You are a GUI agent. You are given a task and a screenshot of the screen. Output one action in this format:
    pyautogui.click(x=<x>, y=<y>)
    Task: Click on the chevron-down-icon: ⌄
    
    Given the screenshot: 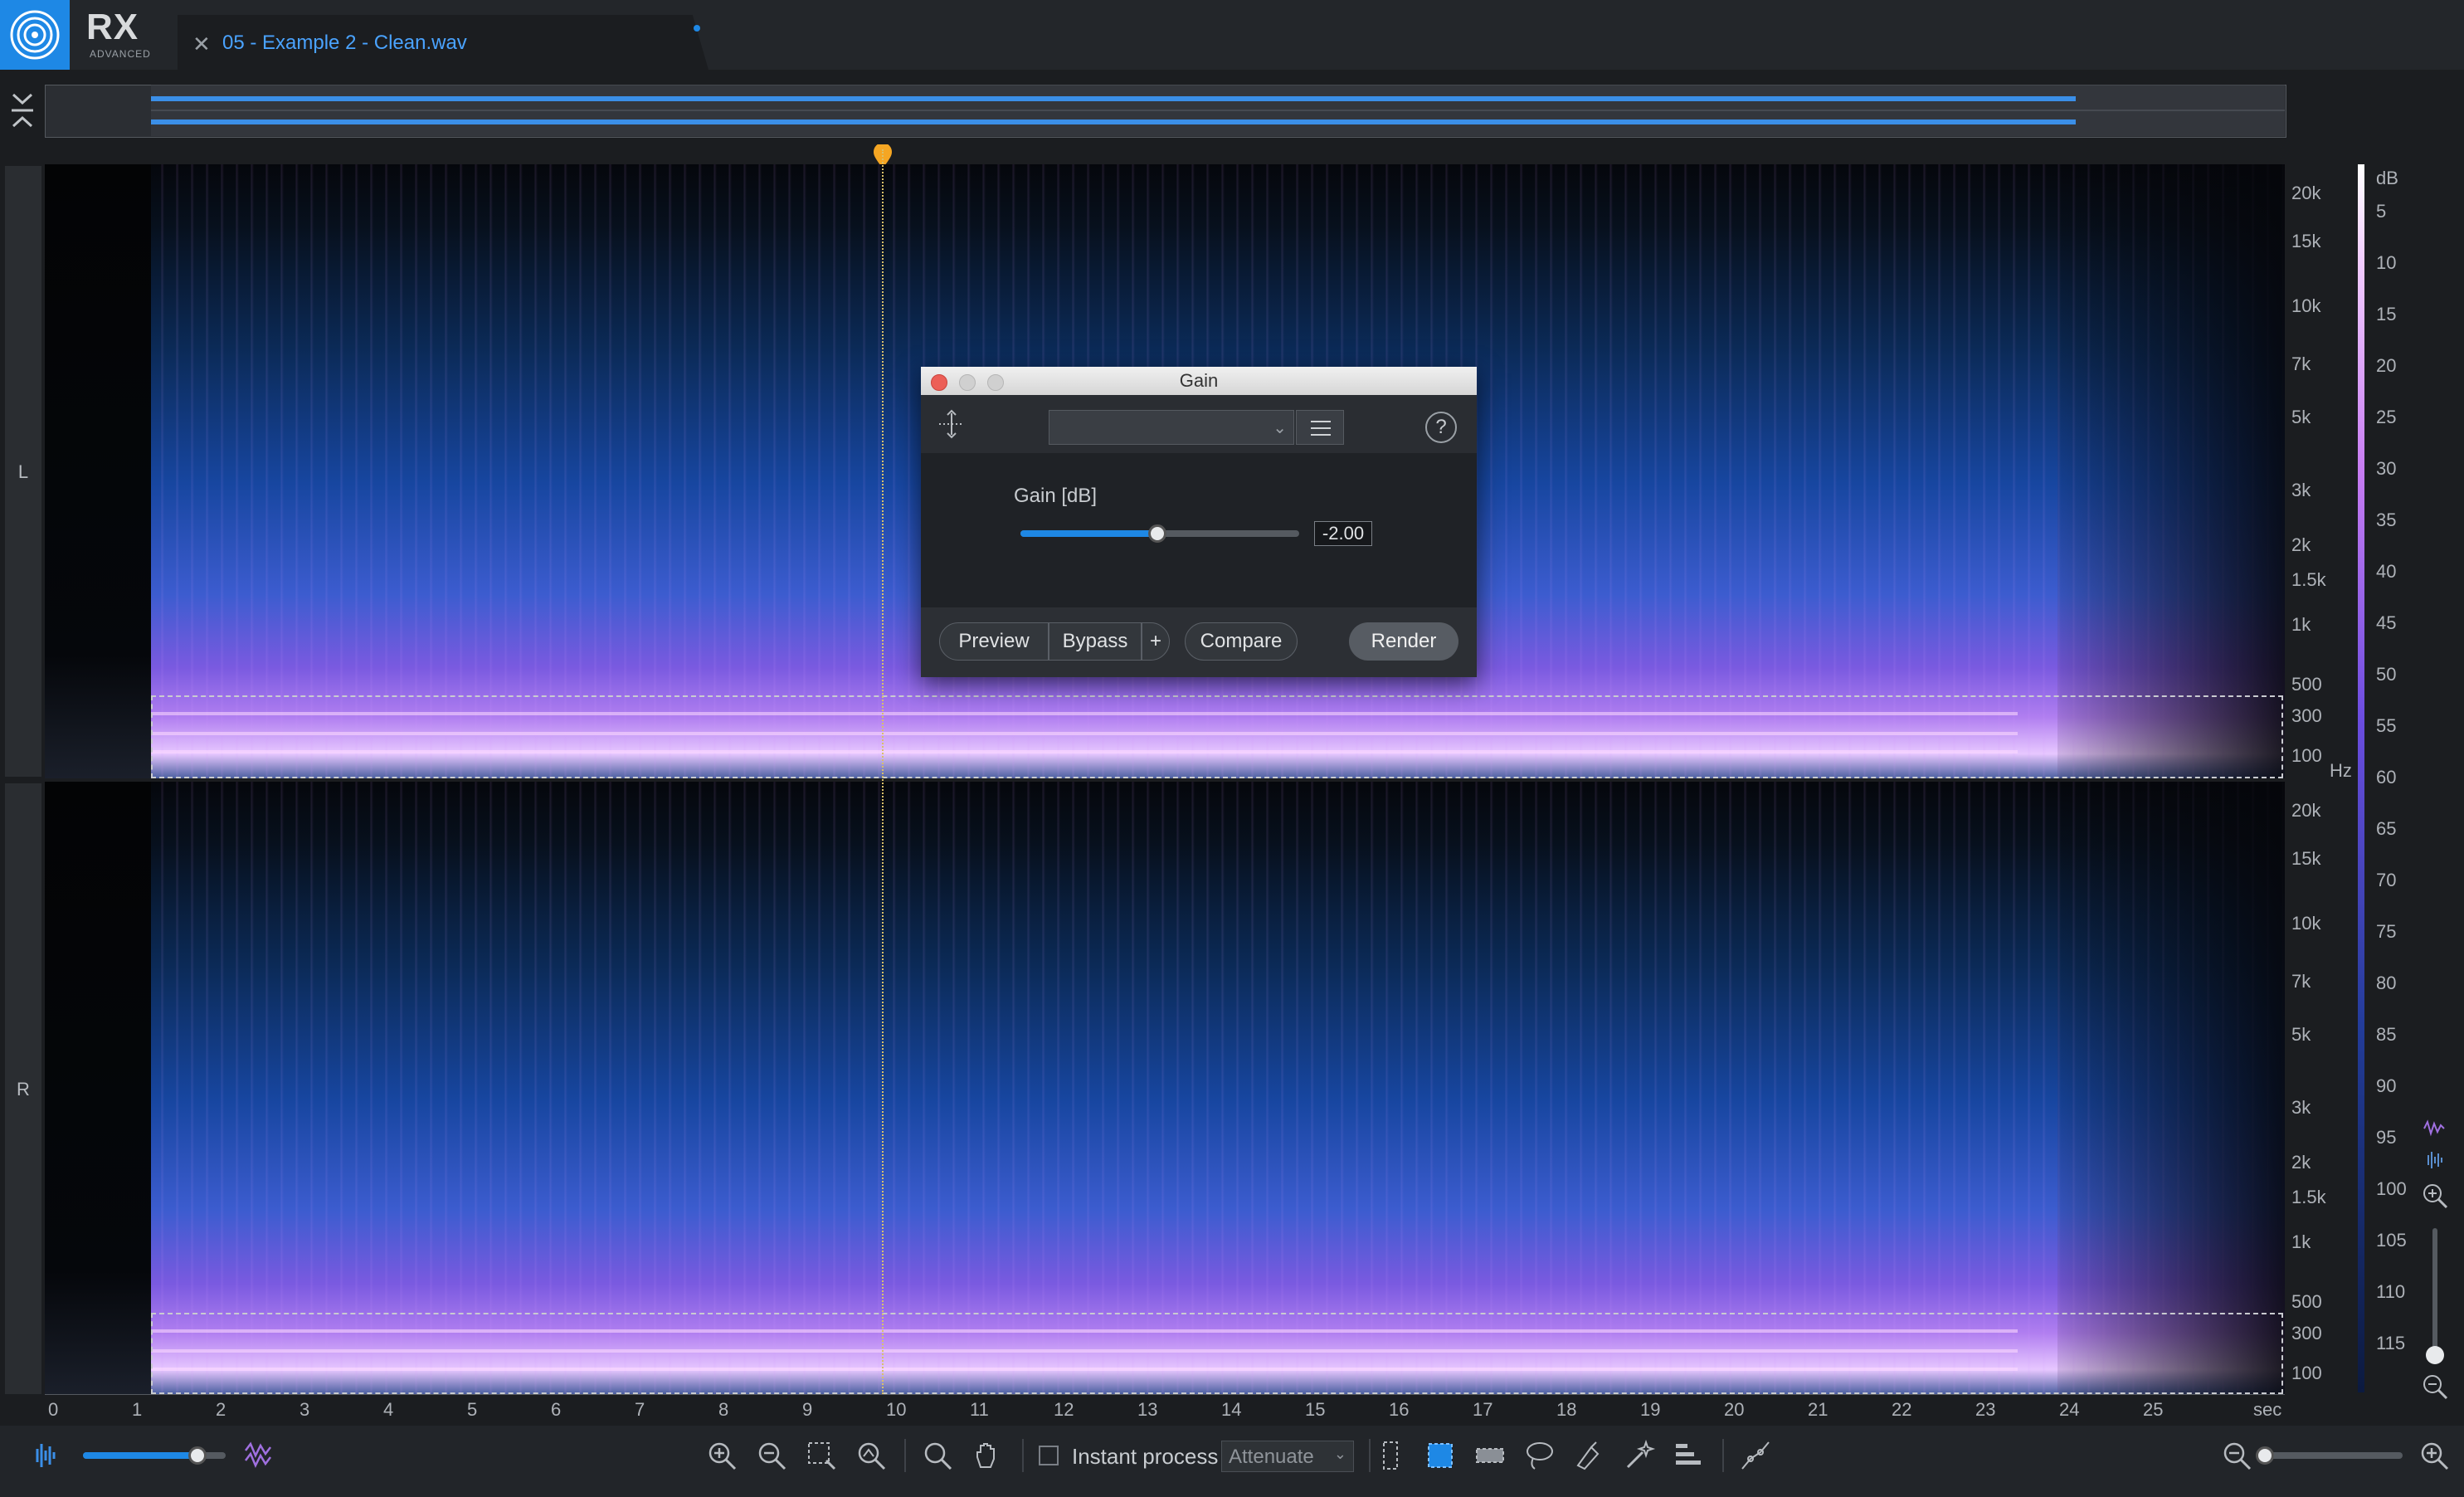 What is the action you would take?
    pyautogui.click(x=1280, y=428)
    